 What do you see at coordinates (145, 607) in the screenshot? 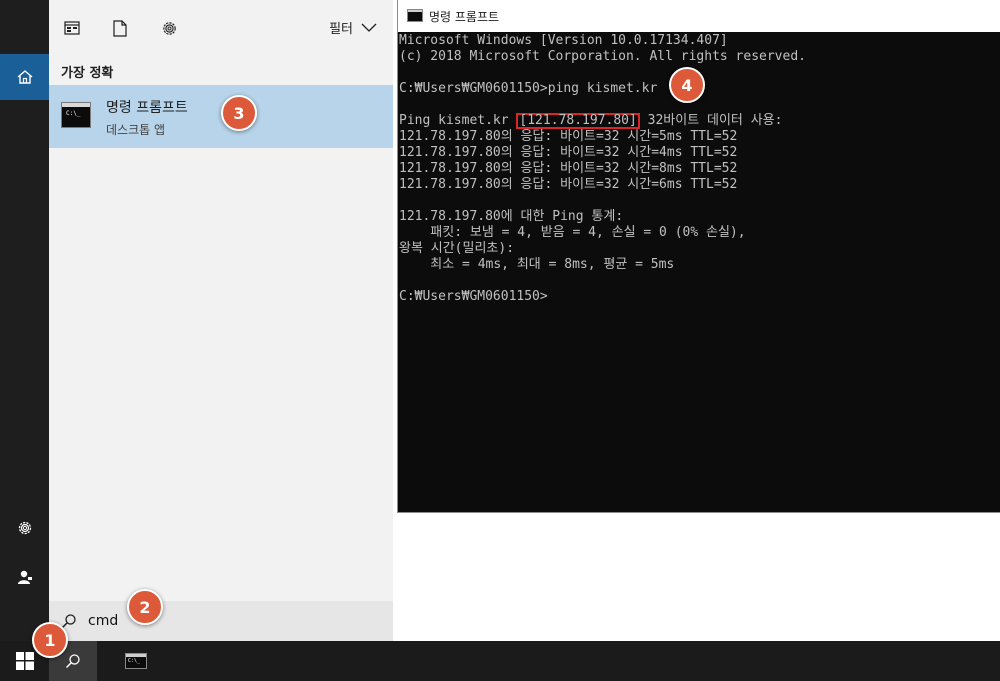
I see `step-marker-2: 2` at bounding box center [145, 607].